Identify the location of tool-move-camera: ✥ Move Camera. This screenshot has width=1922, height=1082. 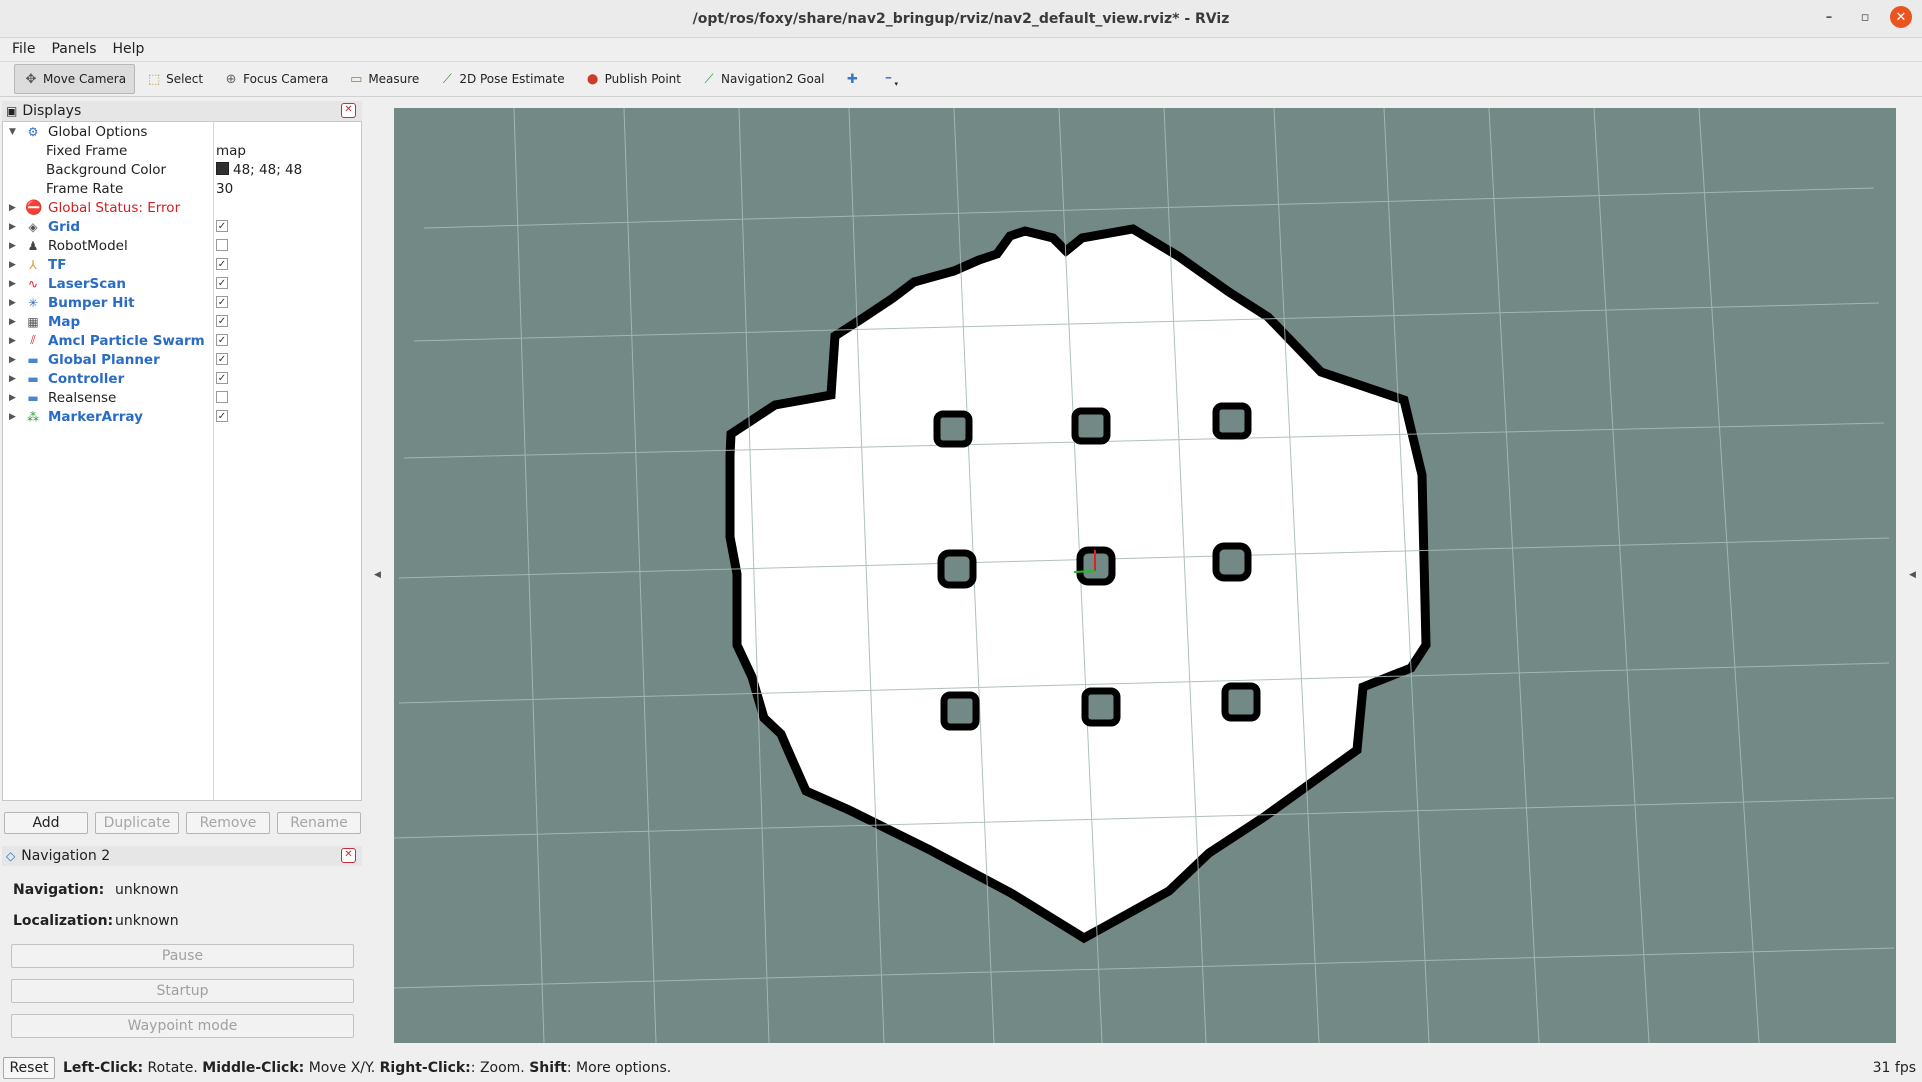
(75, 79).